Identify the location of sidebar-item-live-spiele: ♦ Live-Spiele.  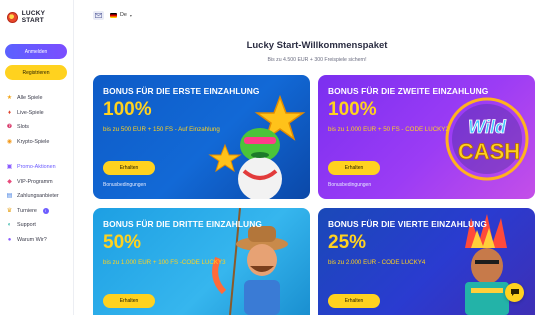
(36, 113).